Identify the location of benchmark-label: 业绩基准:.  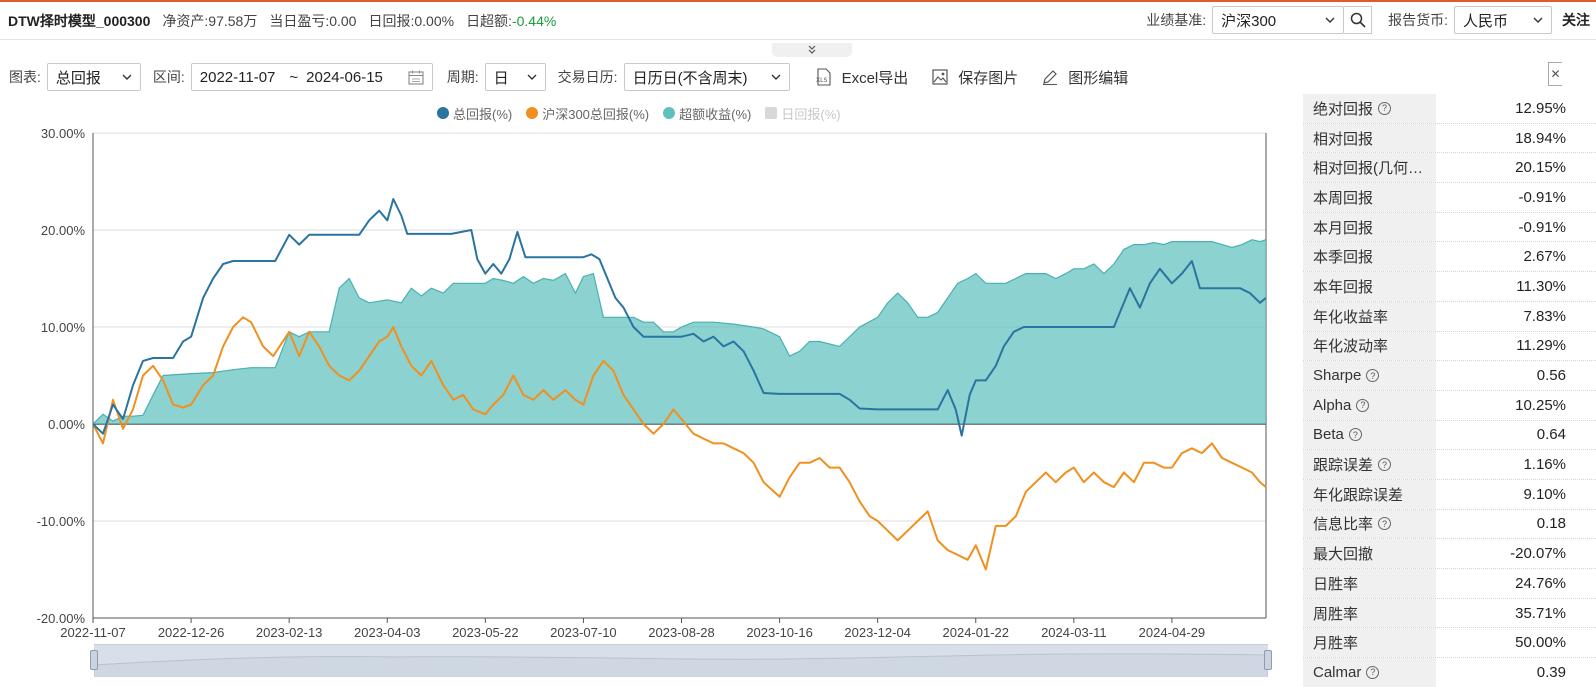
(1176, 20).